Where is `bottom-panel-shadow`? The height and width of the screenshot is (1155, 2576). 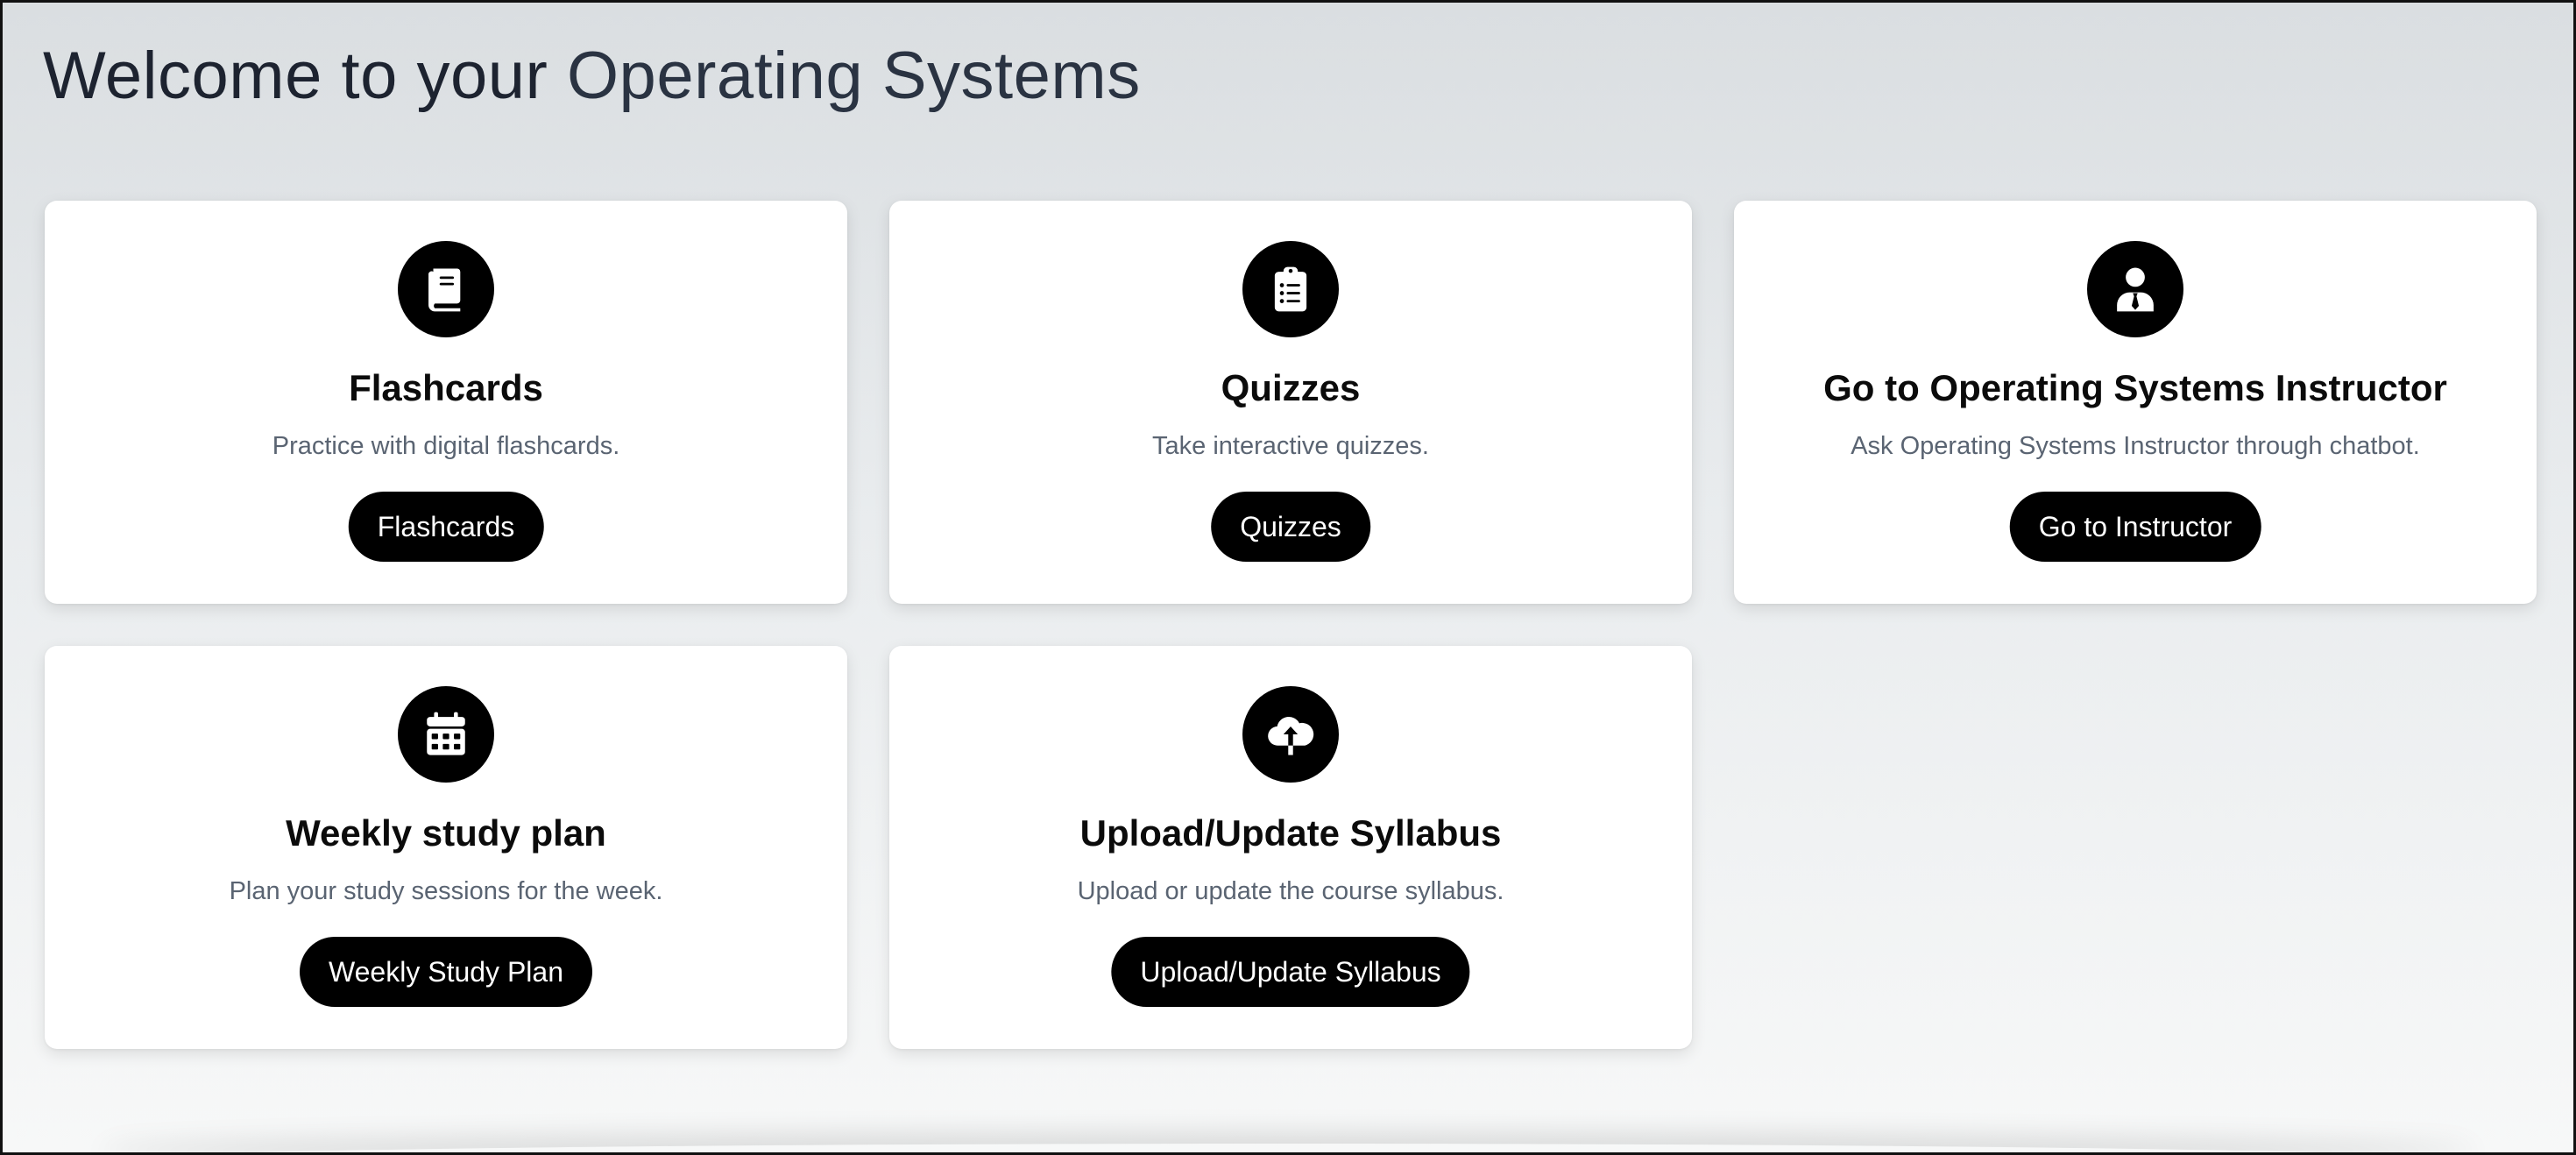
bottom-panel-shadow is located at coordinates (1288, 1150).